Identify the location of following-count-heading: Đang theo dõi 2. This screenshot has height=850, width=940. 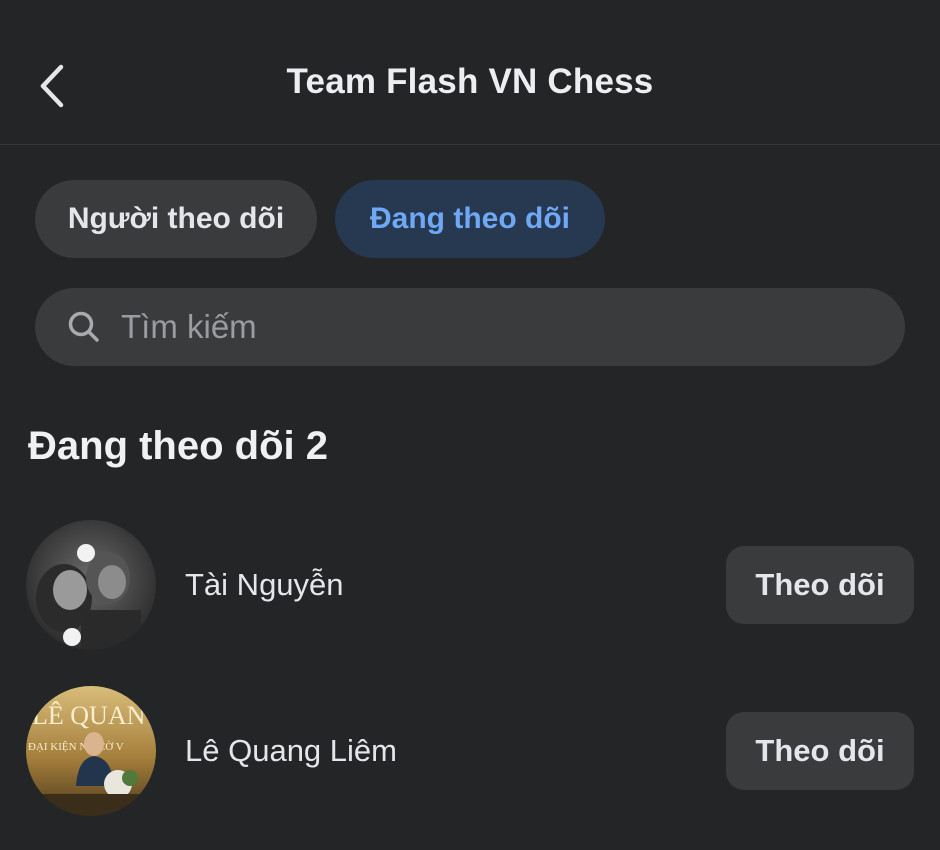
(178, 446).